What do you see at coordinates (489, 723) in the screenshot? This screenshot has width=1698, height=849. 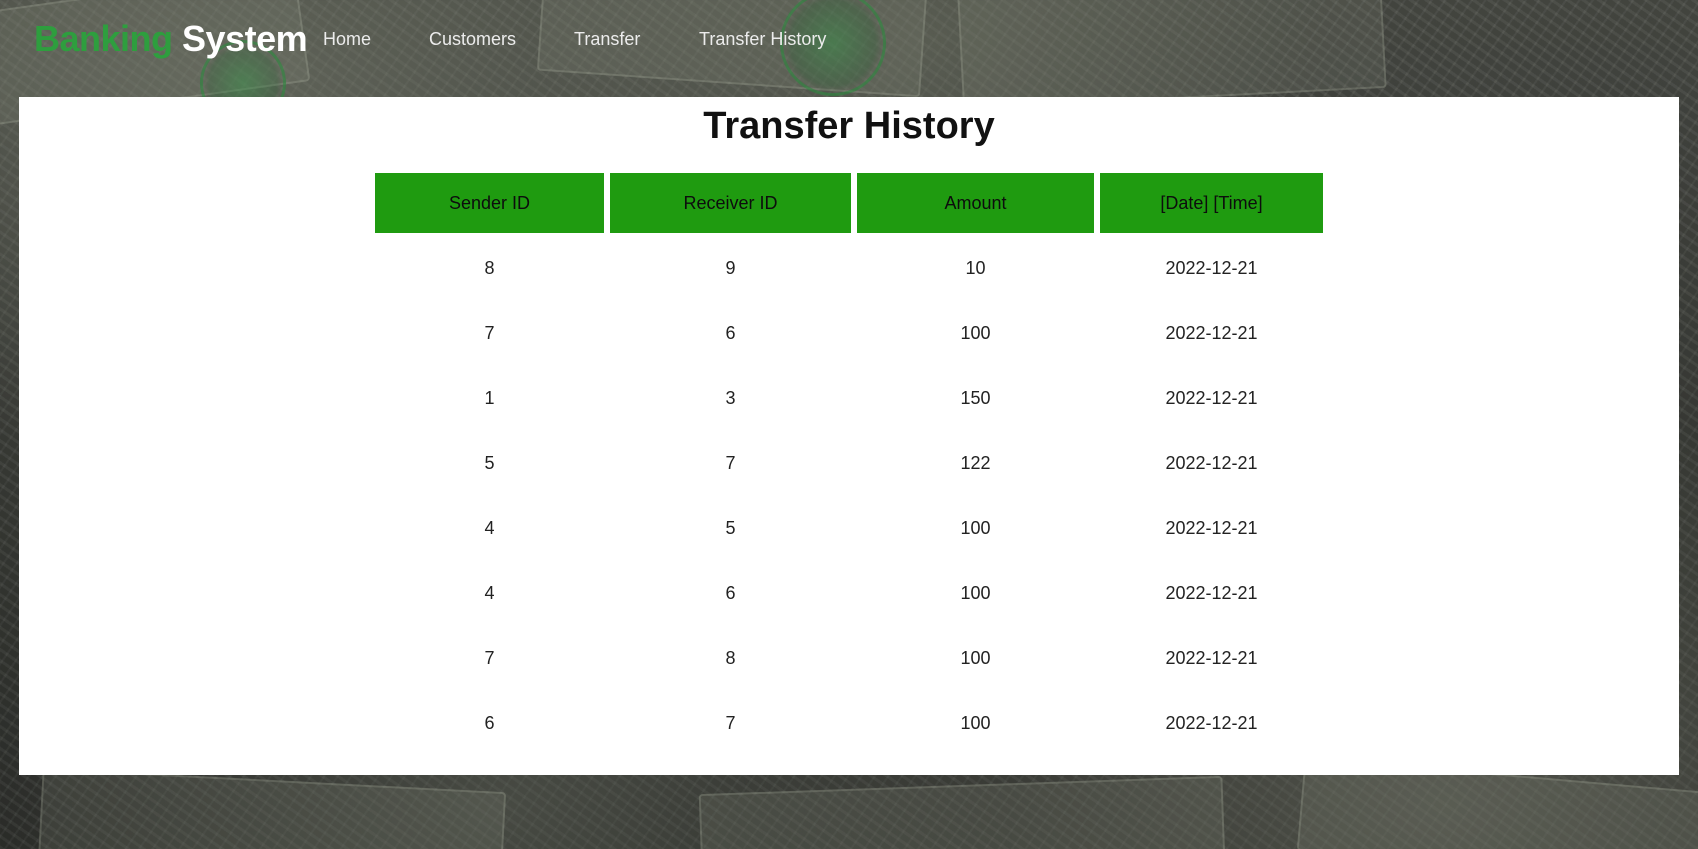 I see `cell-sender-id: 6` at bounding box center [489, 723].